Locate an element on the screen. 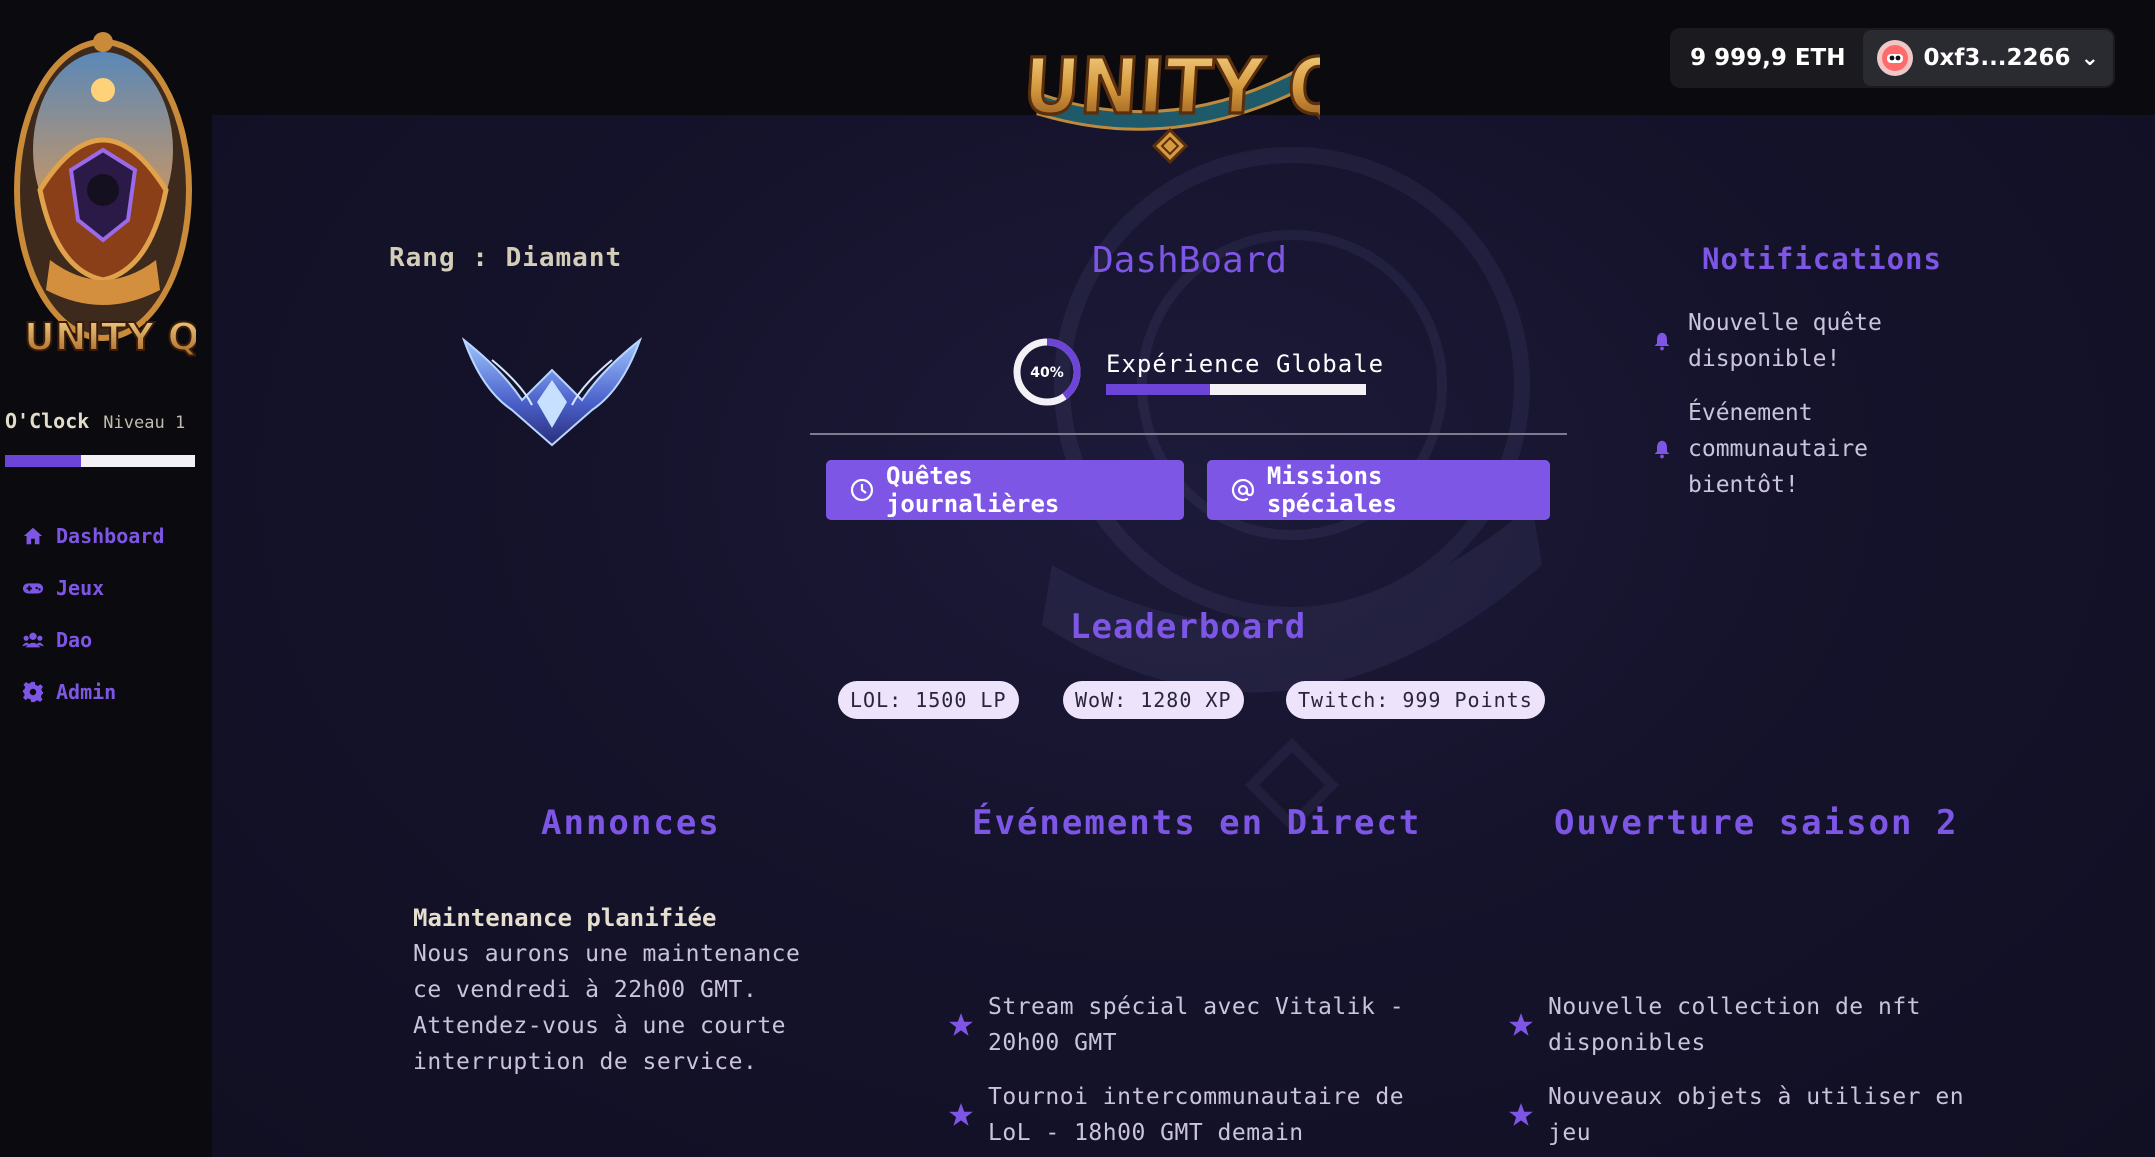 The width and height of the screenshot is (2155, 1157). season-text: Nouvelle collection de nft disponibles is located at coordinates (1735, 1025).